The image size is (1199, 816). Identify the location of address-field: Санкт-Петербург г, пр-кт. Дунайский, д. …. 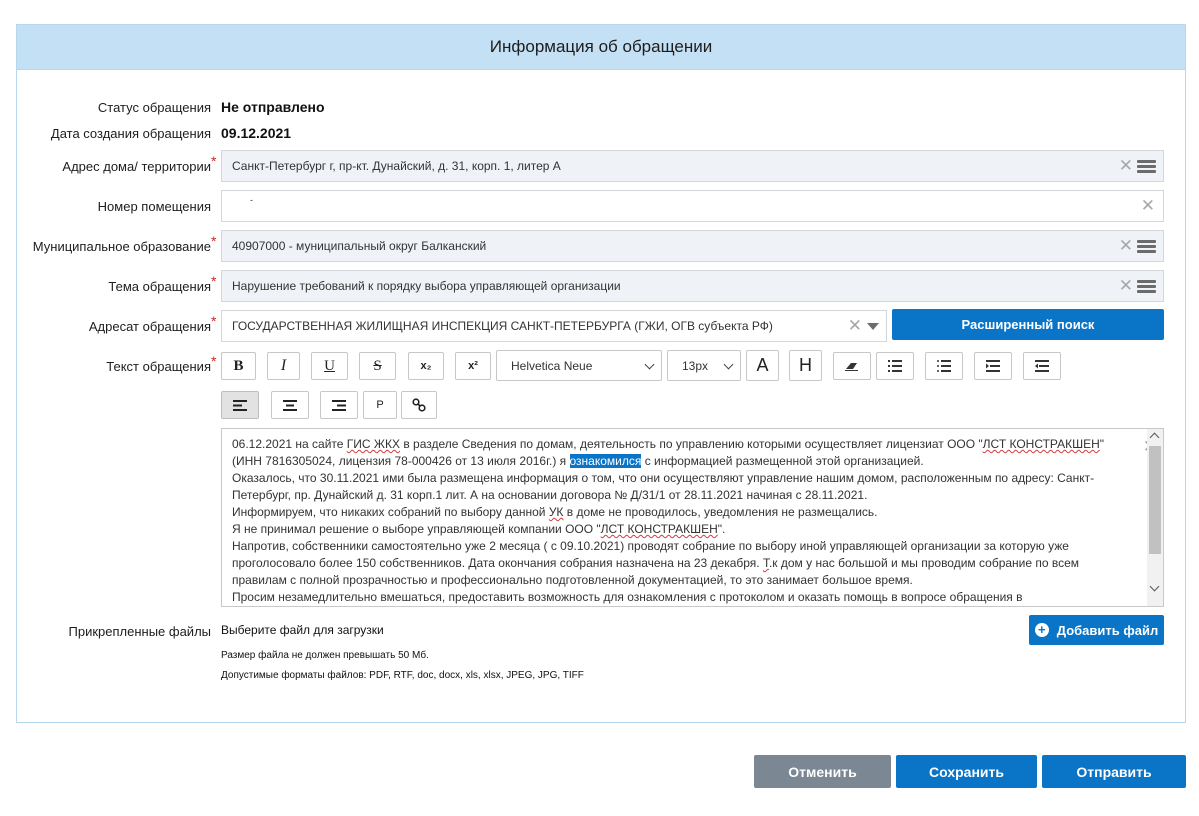
(692, 166).